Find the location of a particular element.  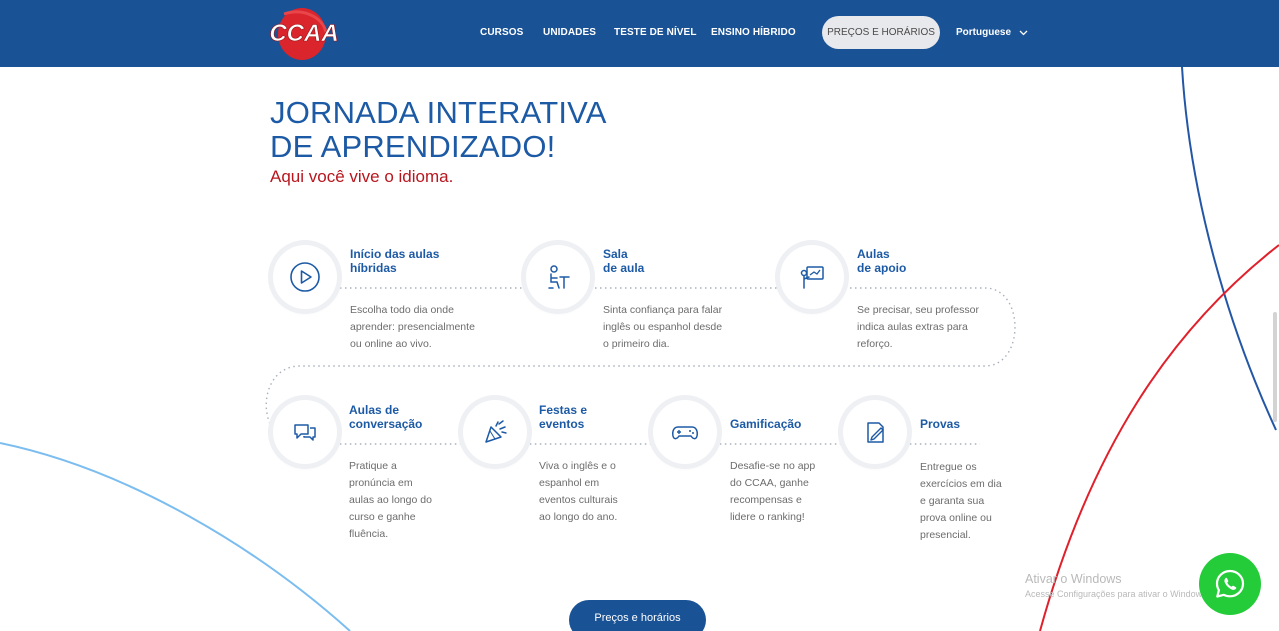

party-popper-icon is located at coordinates (496, 431).